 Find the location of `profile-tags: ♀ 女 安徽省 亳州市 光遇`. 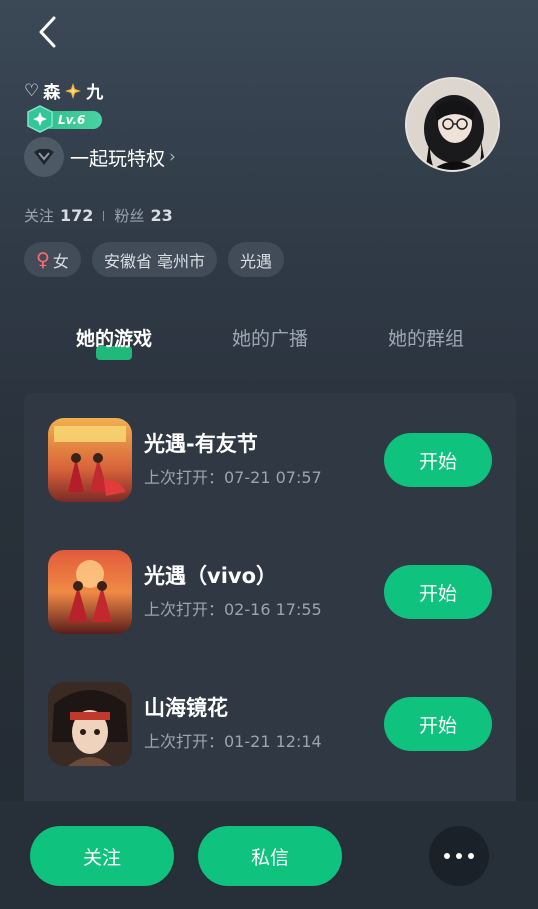

profile-tags: ♀ 女 安徽省 亳州市 光遇 is located at coordinates (154, 259).